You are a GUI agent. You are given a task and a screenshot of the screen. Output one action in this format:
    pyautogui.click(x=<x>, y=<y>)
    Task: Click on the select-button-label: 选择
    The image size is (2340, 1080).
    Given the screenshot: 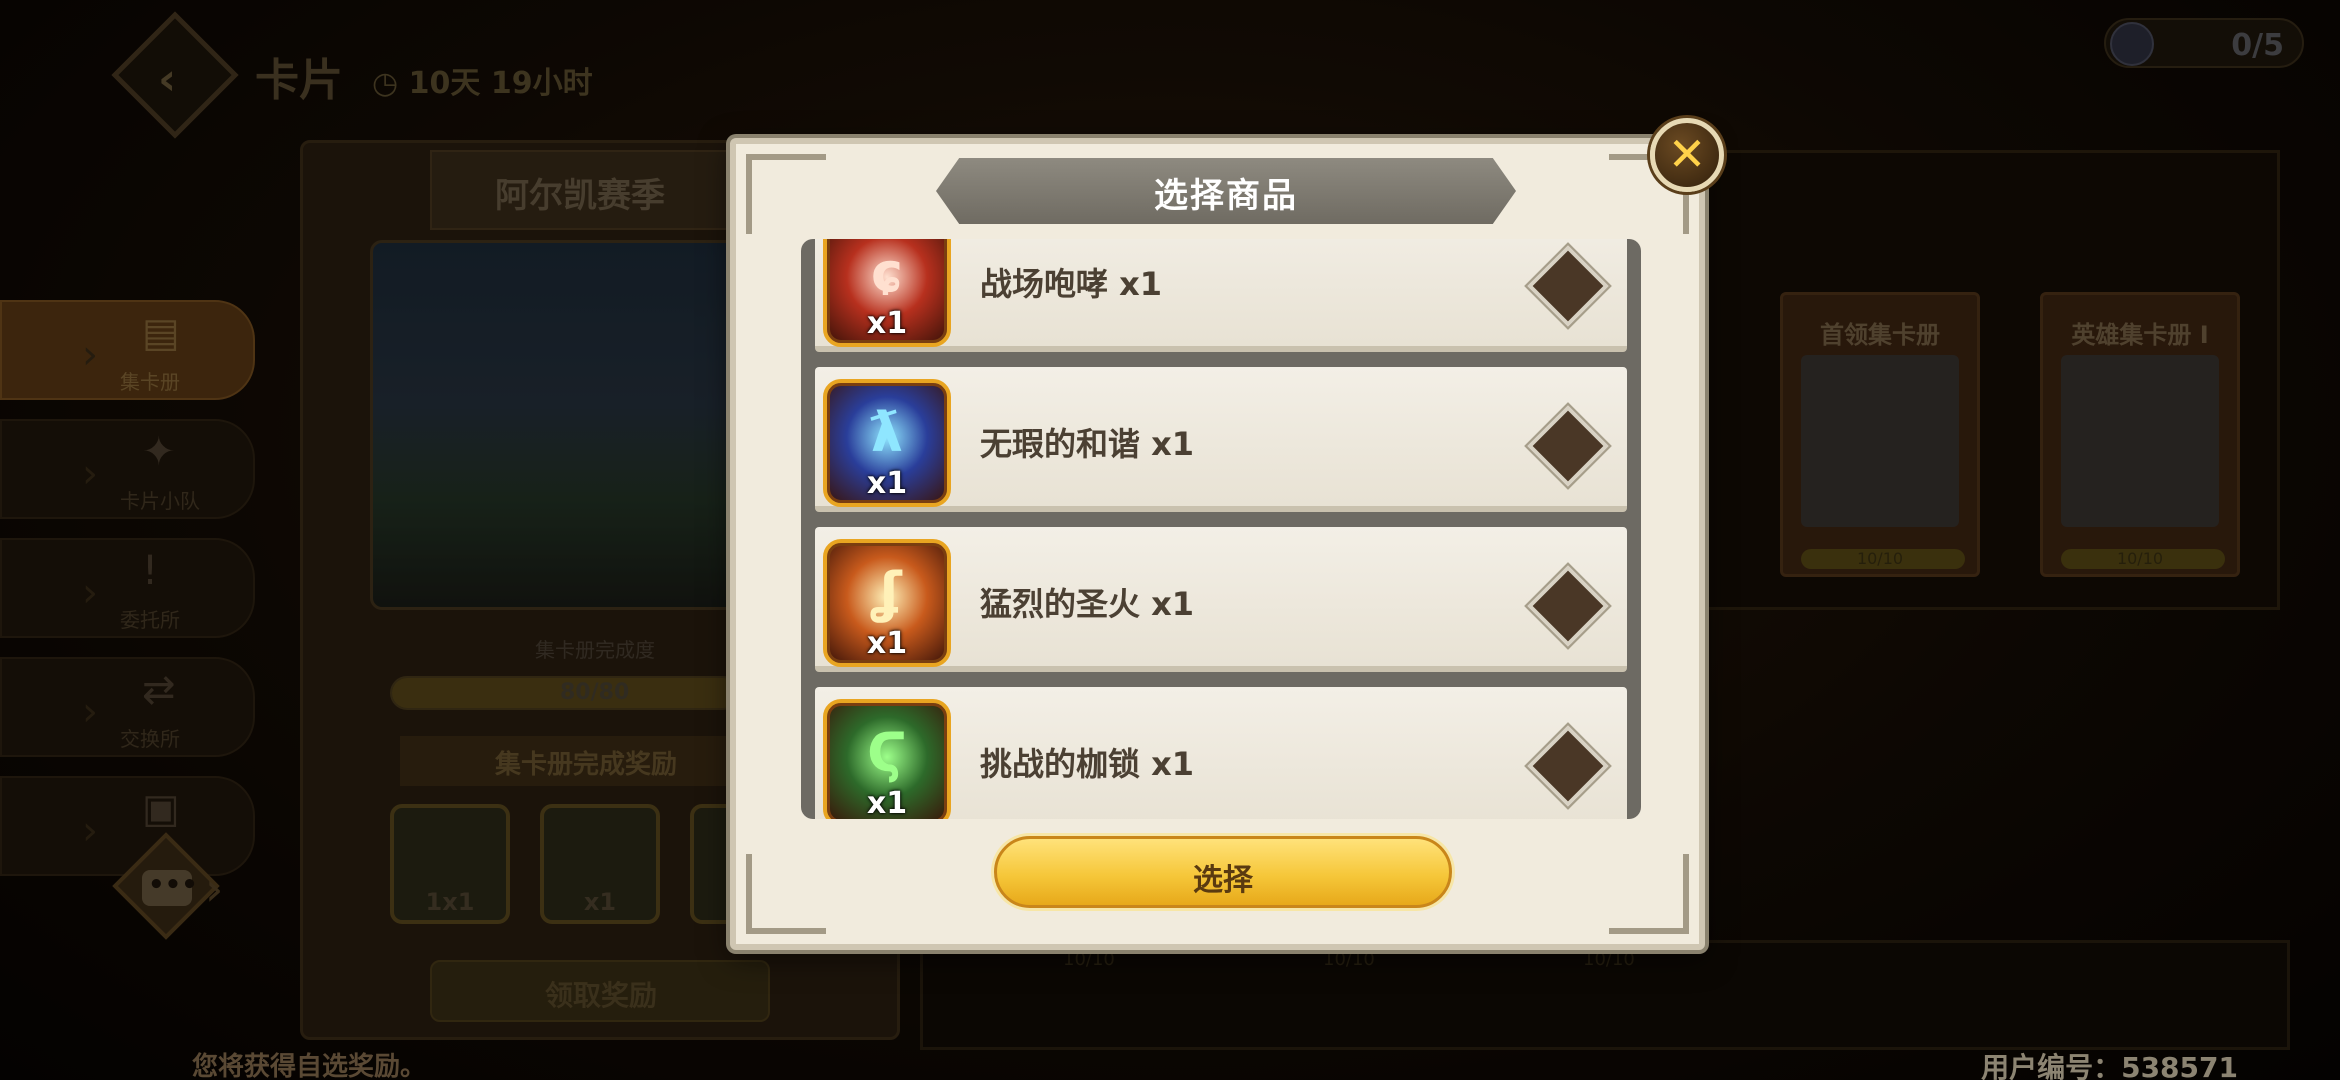 What is the action you would take?
    pyautogui.click(x=1223, y=880)
    